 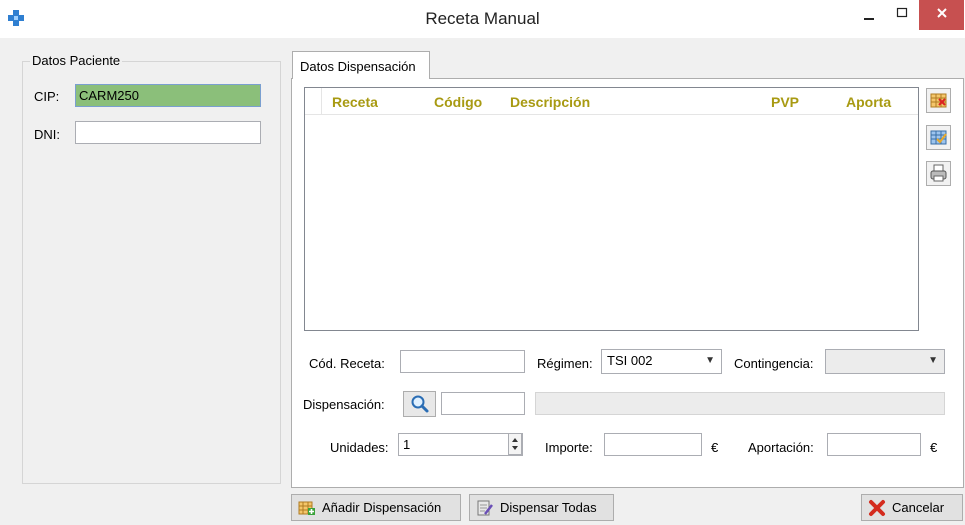 What do you see at coordinates (460, 444) in the screenshot?
I see `unidades-input: 1` at bounding box center [460, 444].